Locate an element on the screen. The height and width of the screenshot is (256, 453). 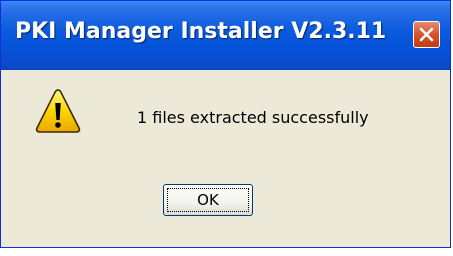
window-title: PKI Manager Installer V2.3.11 is located at coordinates (201, 31).